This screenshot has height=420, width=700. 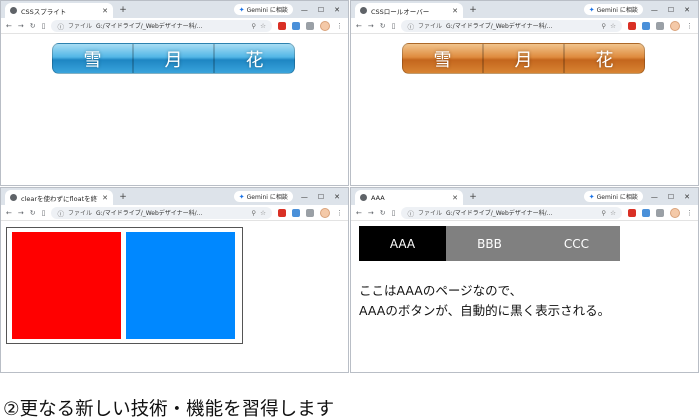 What do you see at coordinates (402, 243) in the screenshot?
I see `tab-aaa: AAA` at bounding box center [402, 243].